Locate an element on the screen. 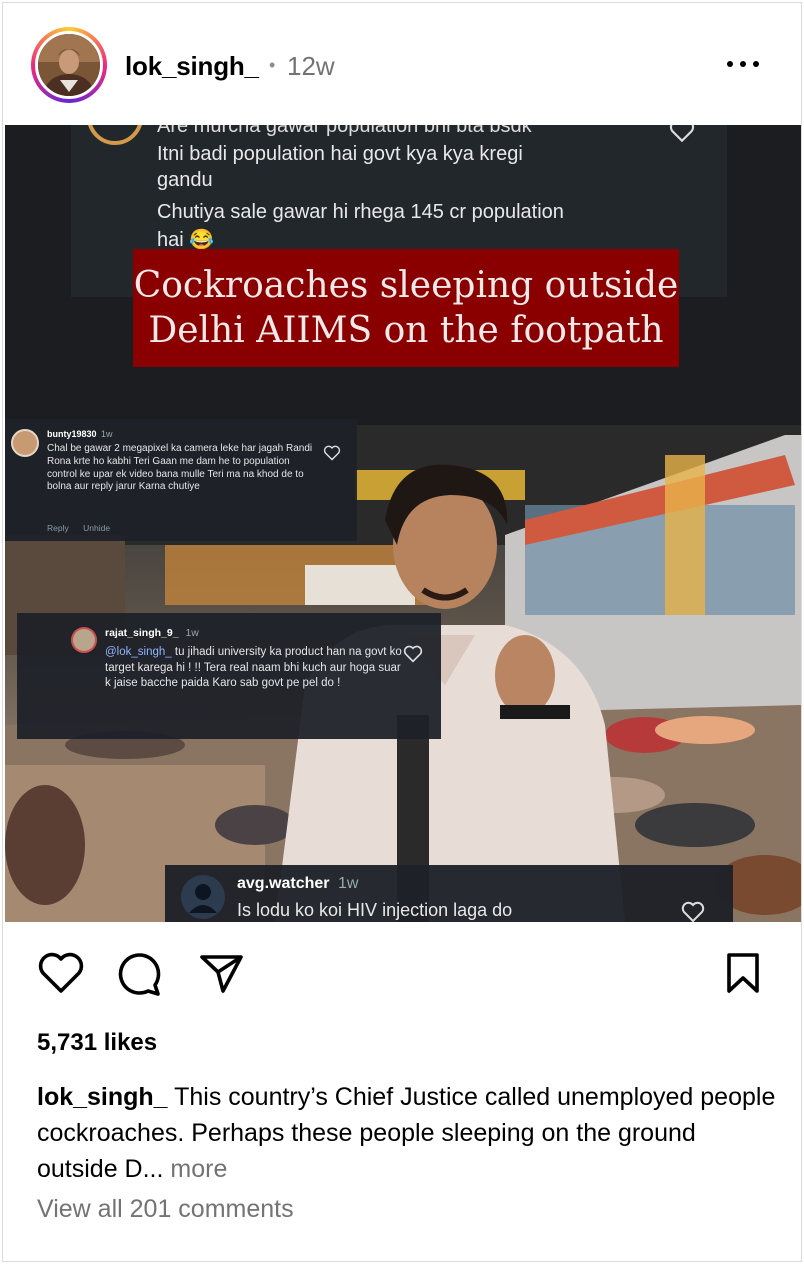 This screenshot has width=804, height=1264. default-user-icon is located at coordinates (203, 898).